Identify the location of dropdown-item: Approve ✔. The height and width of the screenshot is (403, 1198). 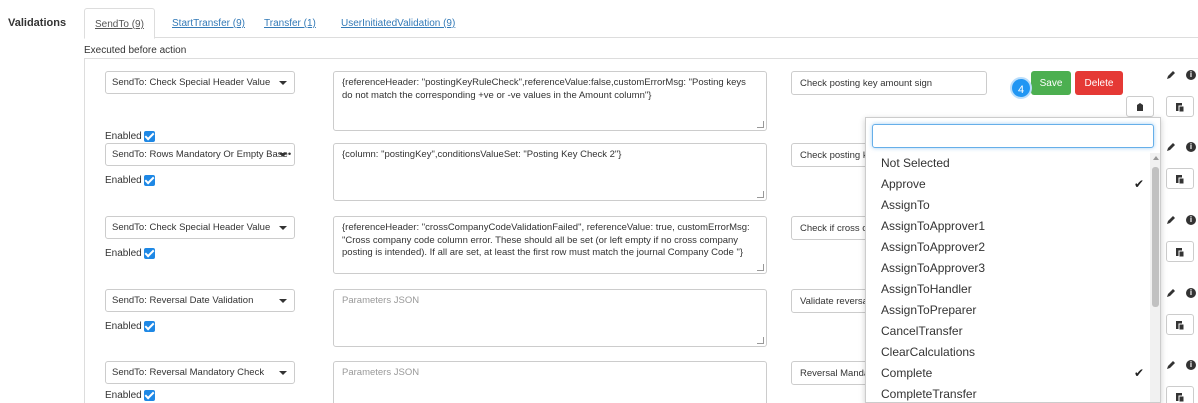
(1008, 184).